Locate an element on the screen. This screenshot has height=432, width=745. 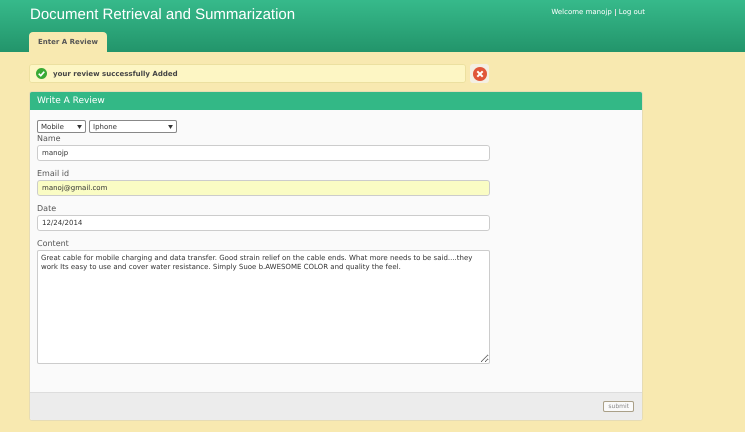
panel-title: Write A Review is located at coordinates (336, 101).